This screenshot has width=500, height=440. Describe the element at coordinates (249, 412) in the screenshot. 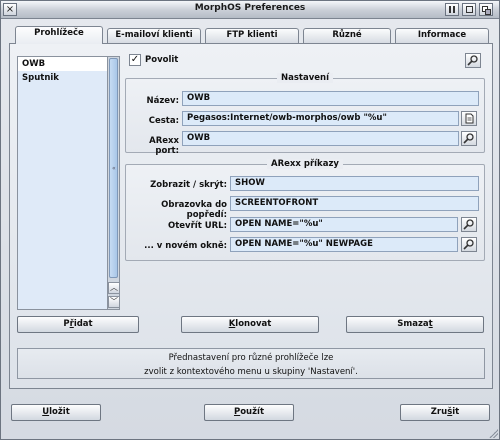

I see `use-button: Použít` at that location.